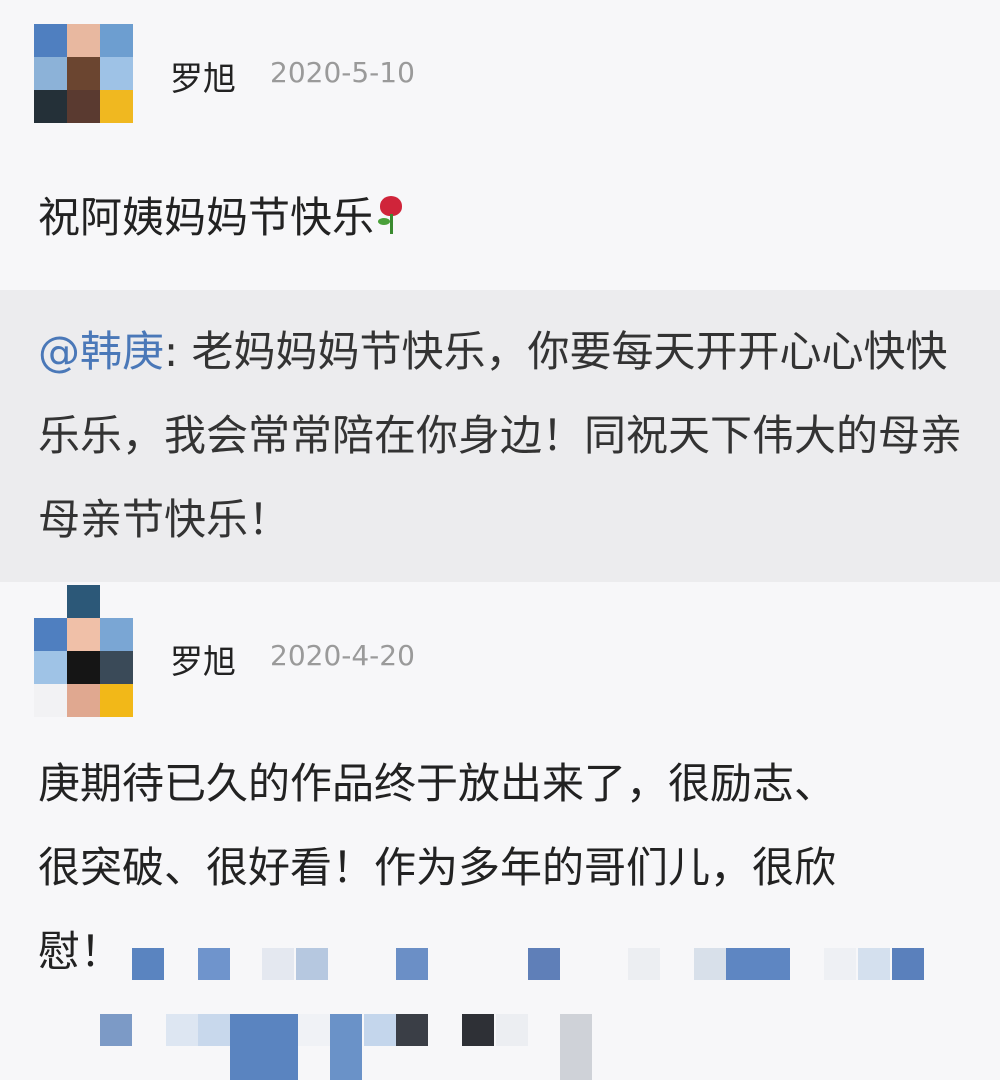  What do you see at coordinates (500, 1010) in the screenshot?
I see `pixelated-redaction` at bounding box center [500, 1010].